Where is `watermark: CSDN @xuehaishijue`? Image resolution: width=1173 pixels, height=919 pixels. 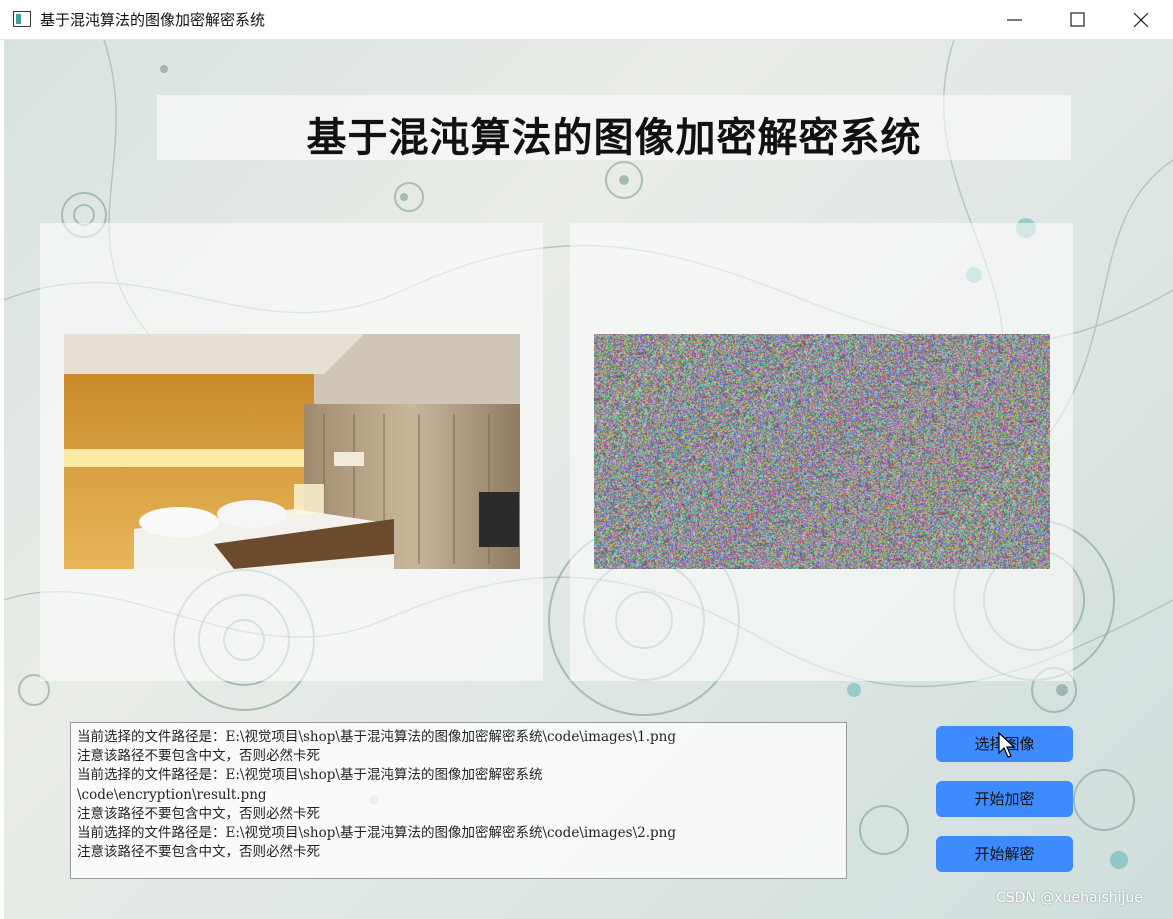 watermark: CSDN @xuehaishijue is located at coordinates (1069, 898).